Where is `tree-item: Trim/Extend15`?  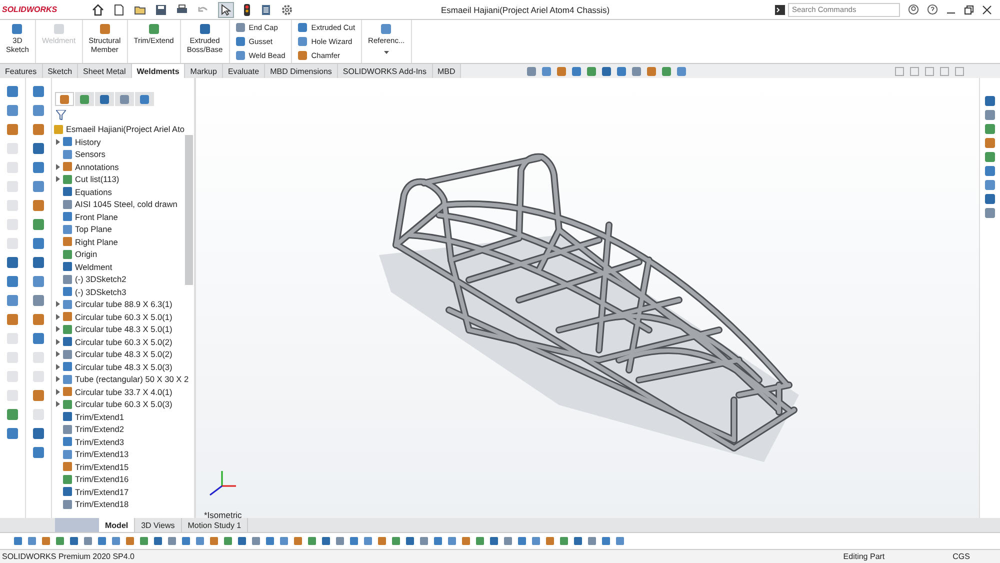
tree-item: Trim/Extend15 is located at coordinates (102, 467).